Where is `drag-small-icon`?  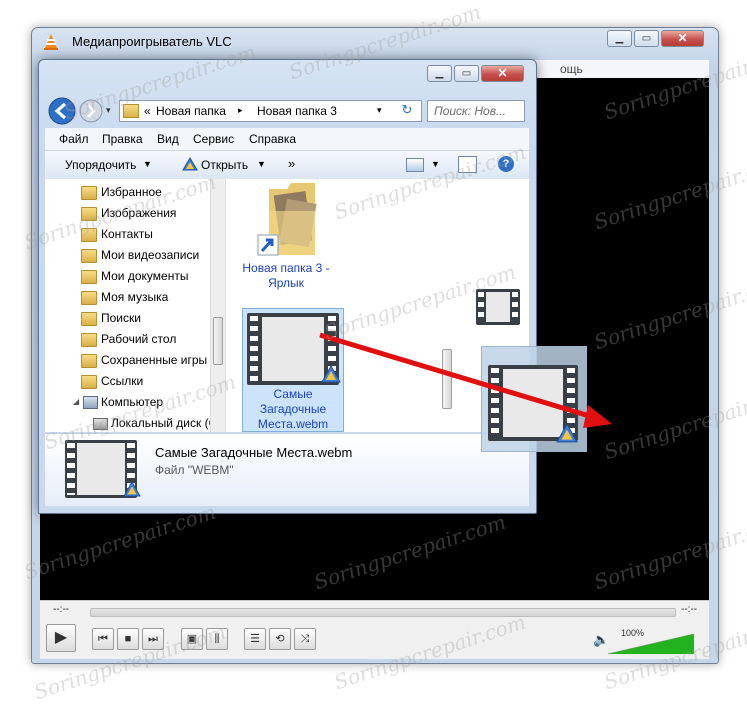
drag-small-icon is located at coordinates (498, 307).